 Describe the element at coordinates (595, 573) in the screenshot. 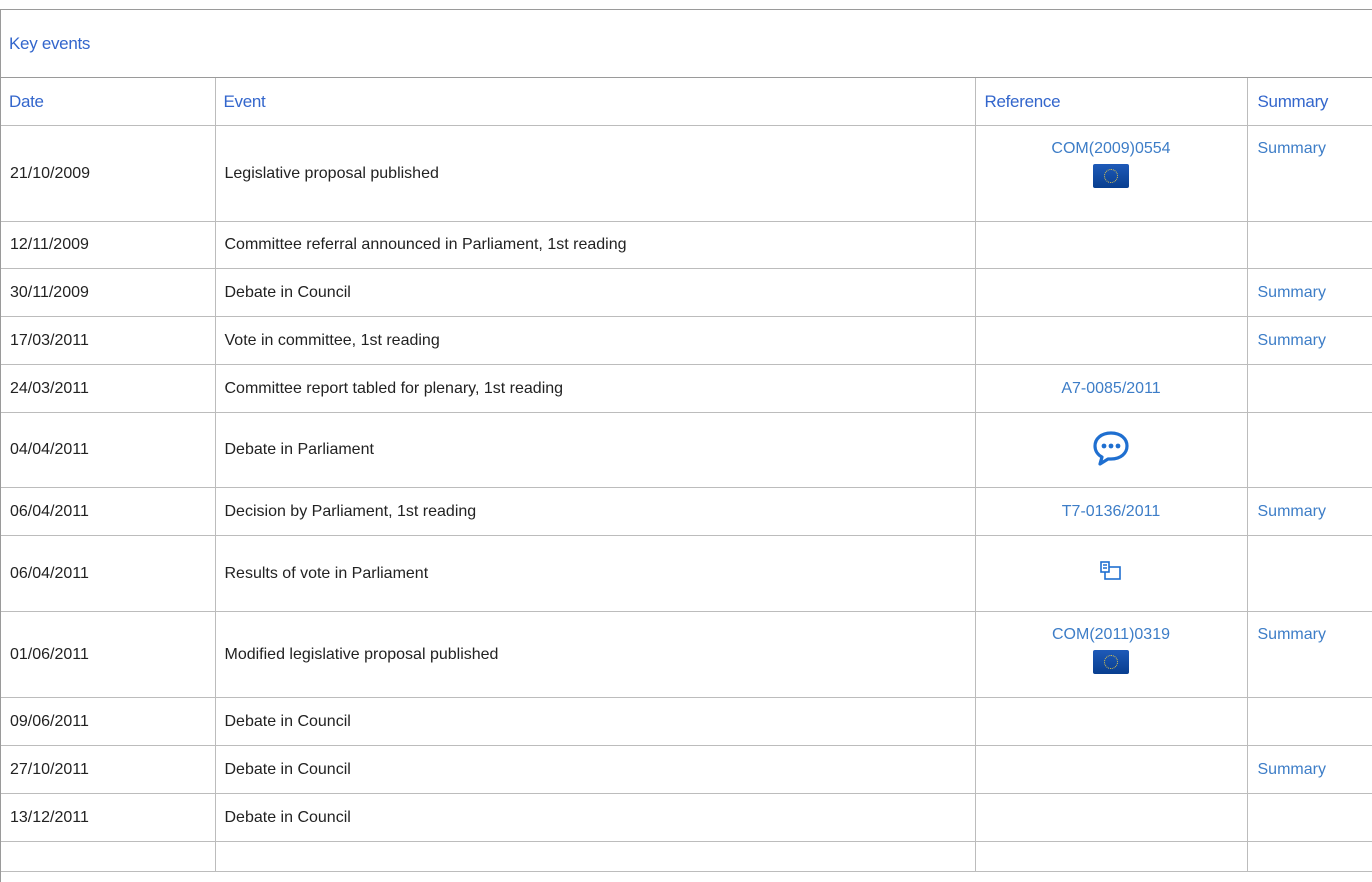

I see `event-description: Results of vote in Parliament` at that location.